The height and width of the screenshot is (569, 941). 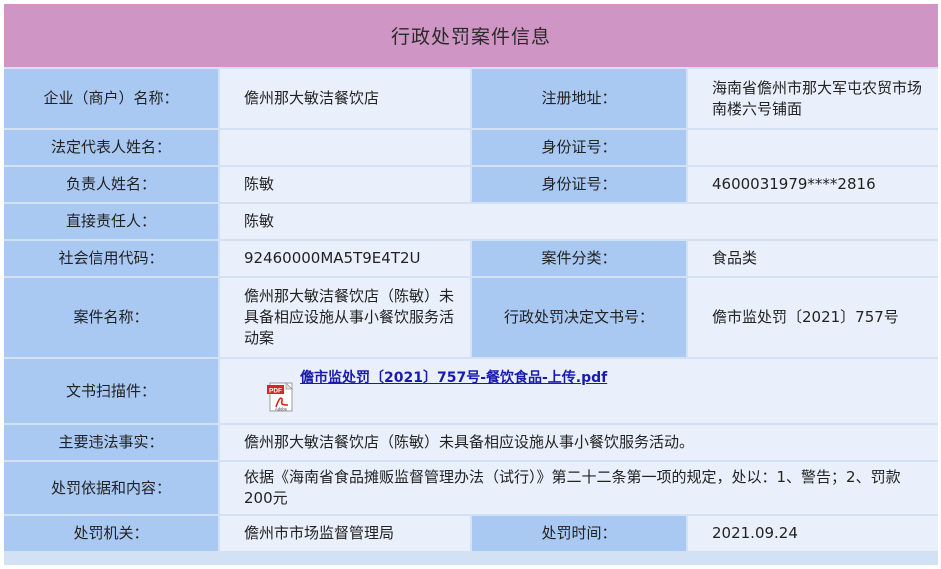 I want to click on direct-responsible-value: 陈敏, so click(x=579, y=221).